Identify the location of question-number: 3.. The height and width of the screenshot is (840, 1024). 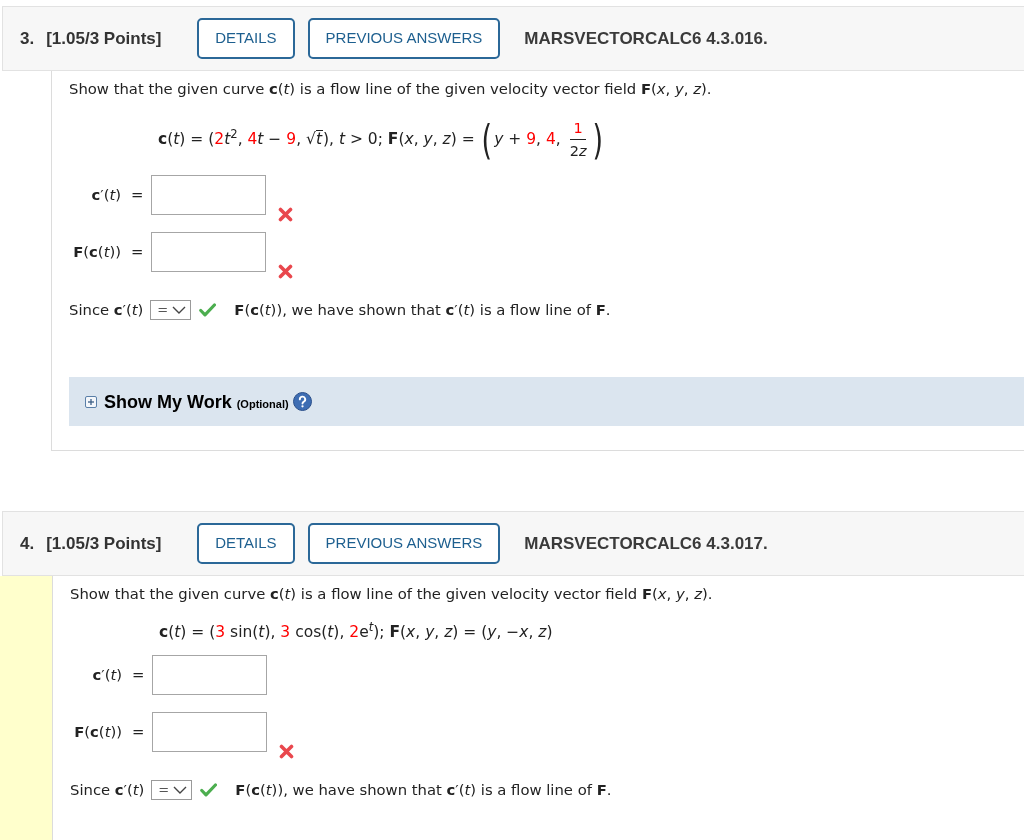
(27, 38).